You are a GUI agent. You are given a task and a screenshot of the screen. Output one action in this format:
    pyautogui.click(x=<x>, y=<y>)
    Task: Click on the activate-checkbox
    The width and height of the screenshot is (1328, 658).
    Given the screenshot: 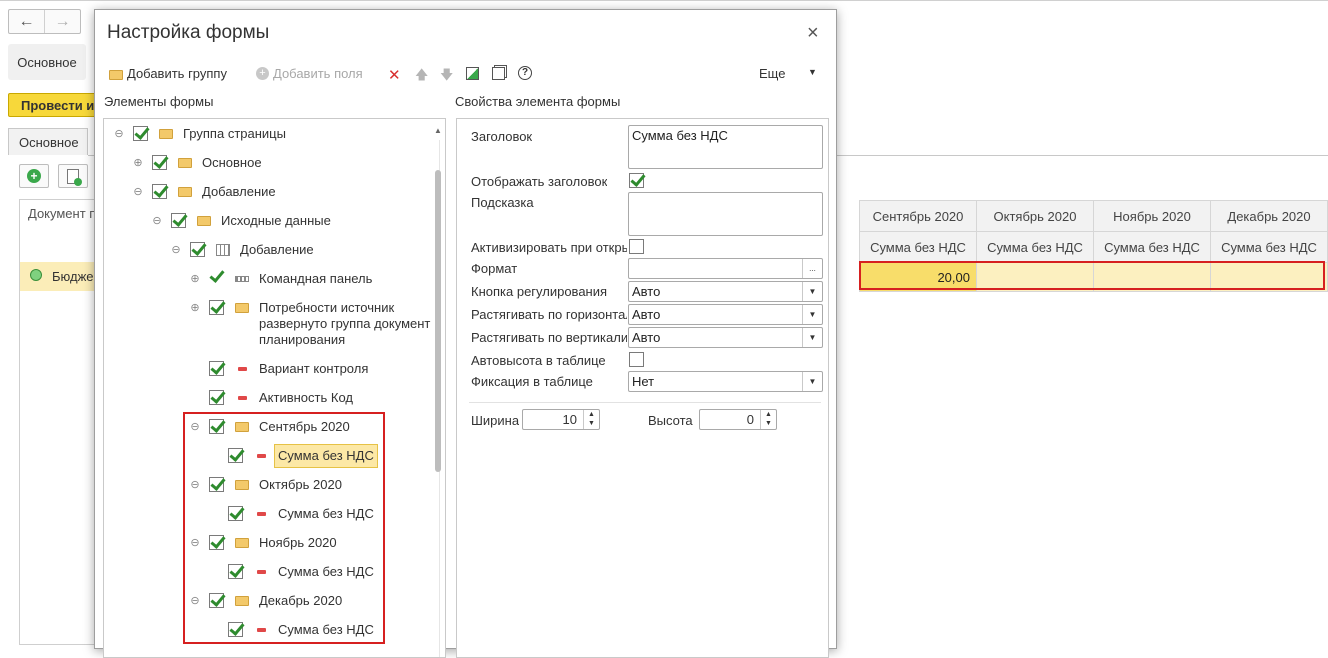 What is the action you would take?
    pyautogui.click(x=636, y=246)
    